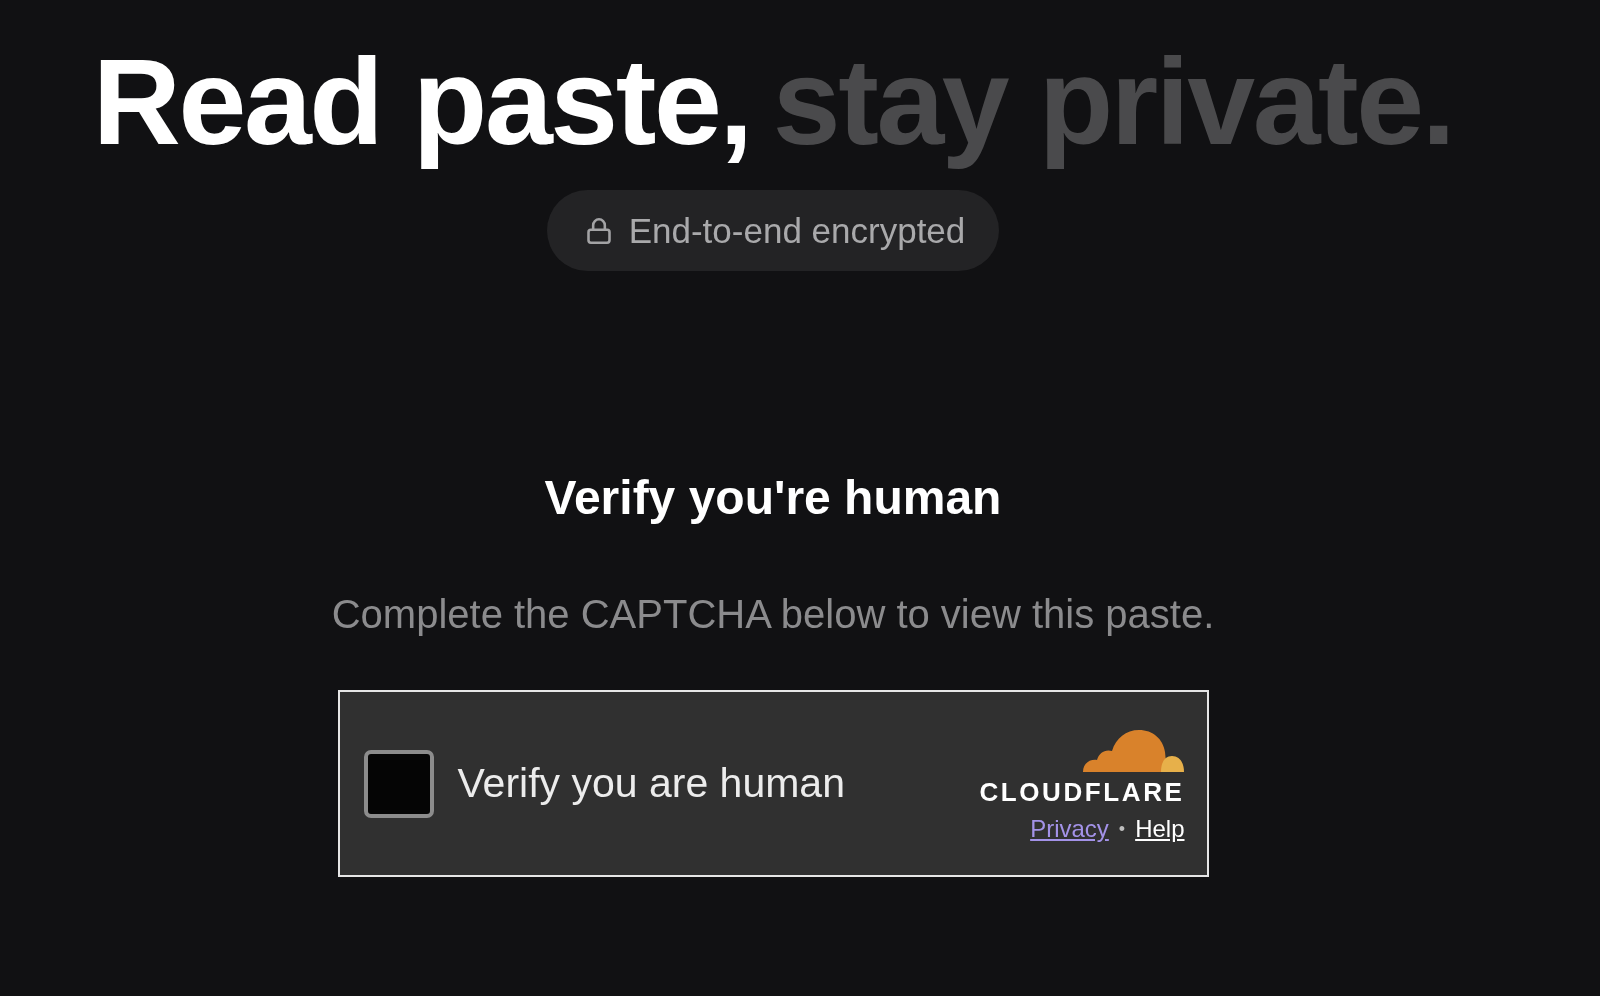  I want to click on captcha-checkbox, so click(398, 783).